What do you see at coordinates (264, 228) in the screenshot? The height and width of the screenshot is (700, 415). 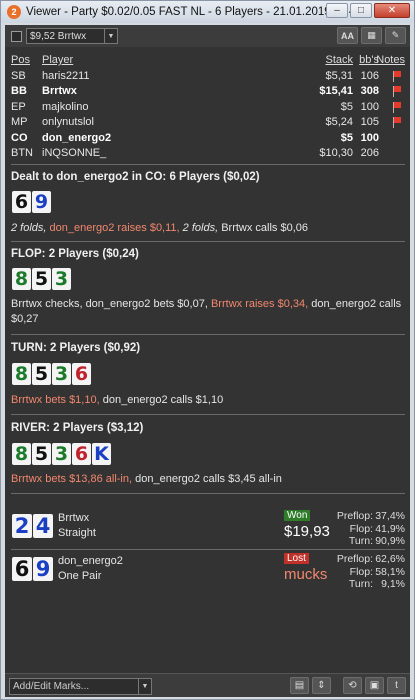 I see `action-text: Brrtwx calls $0,06` at bounding box center [264, 228].